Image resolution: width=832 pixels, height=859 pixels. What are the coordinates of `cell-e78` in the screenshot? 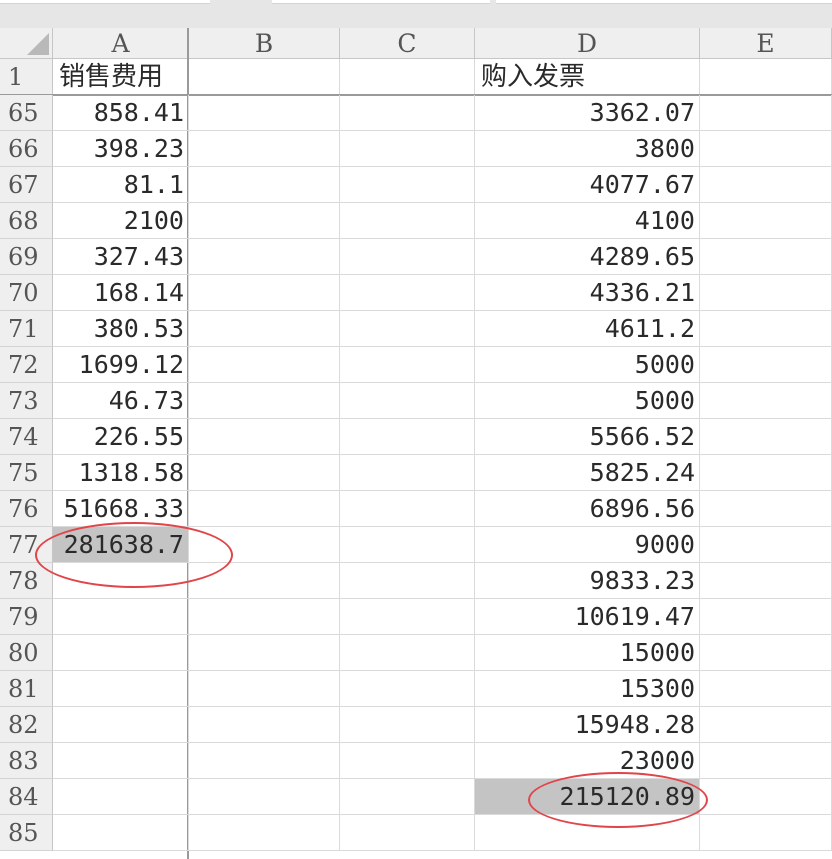 It's located at (766, 581).